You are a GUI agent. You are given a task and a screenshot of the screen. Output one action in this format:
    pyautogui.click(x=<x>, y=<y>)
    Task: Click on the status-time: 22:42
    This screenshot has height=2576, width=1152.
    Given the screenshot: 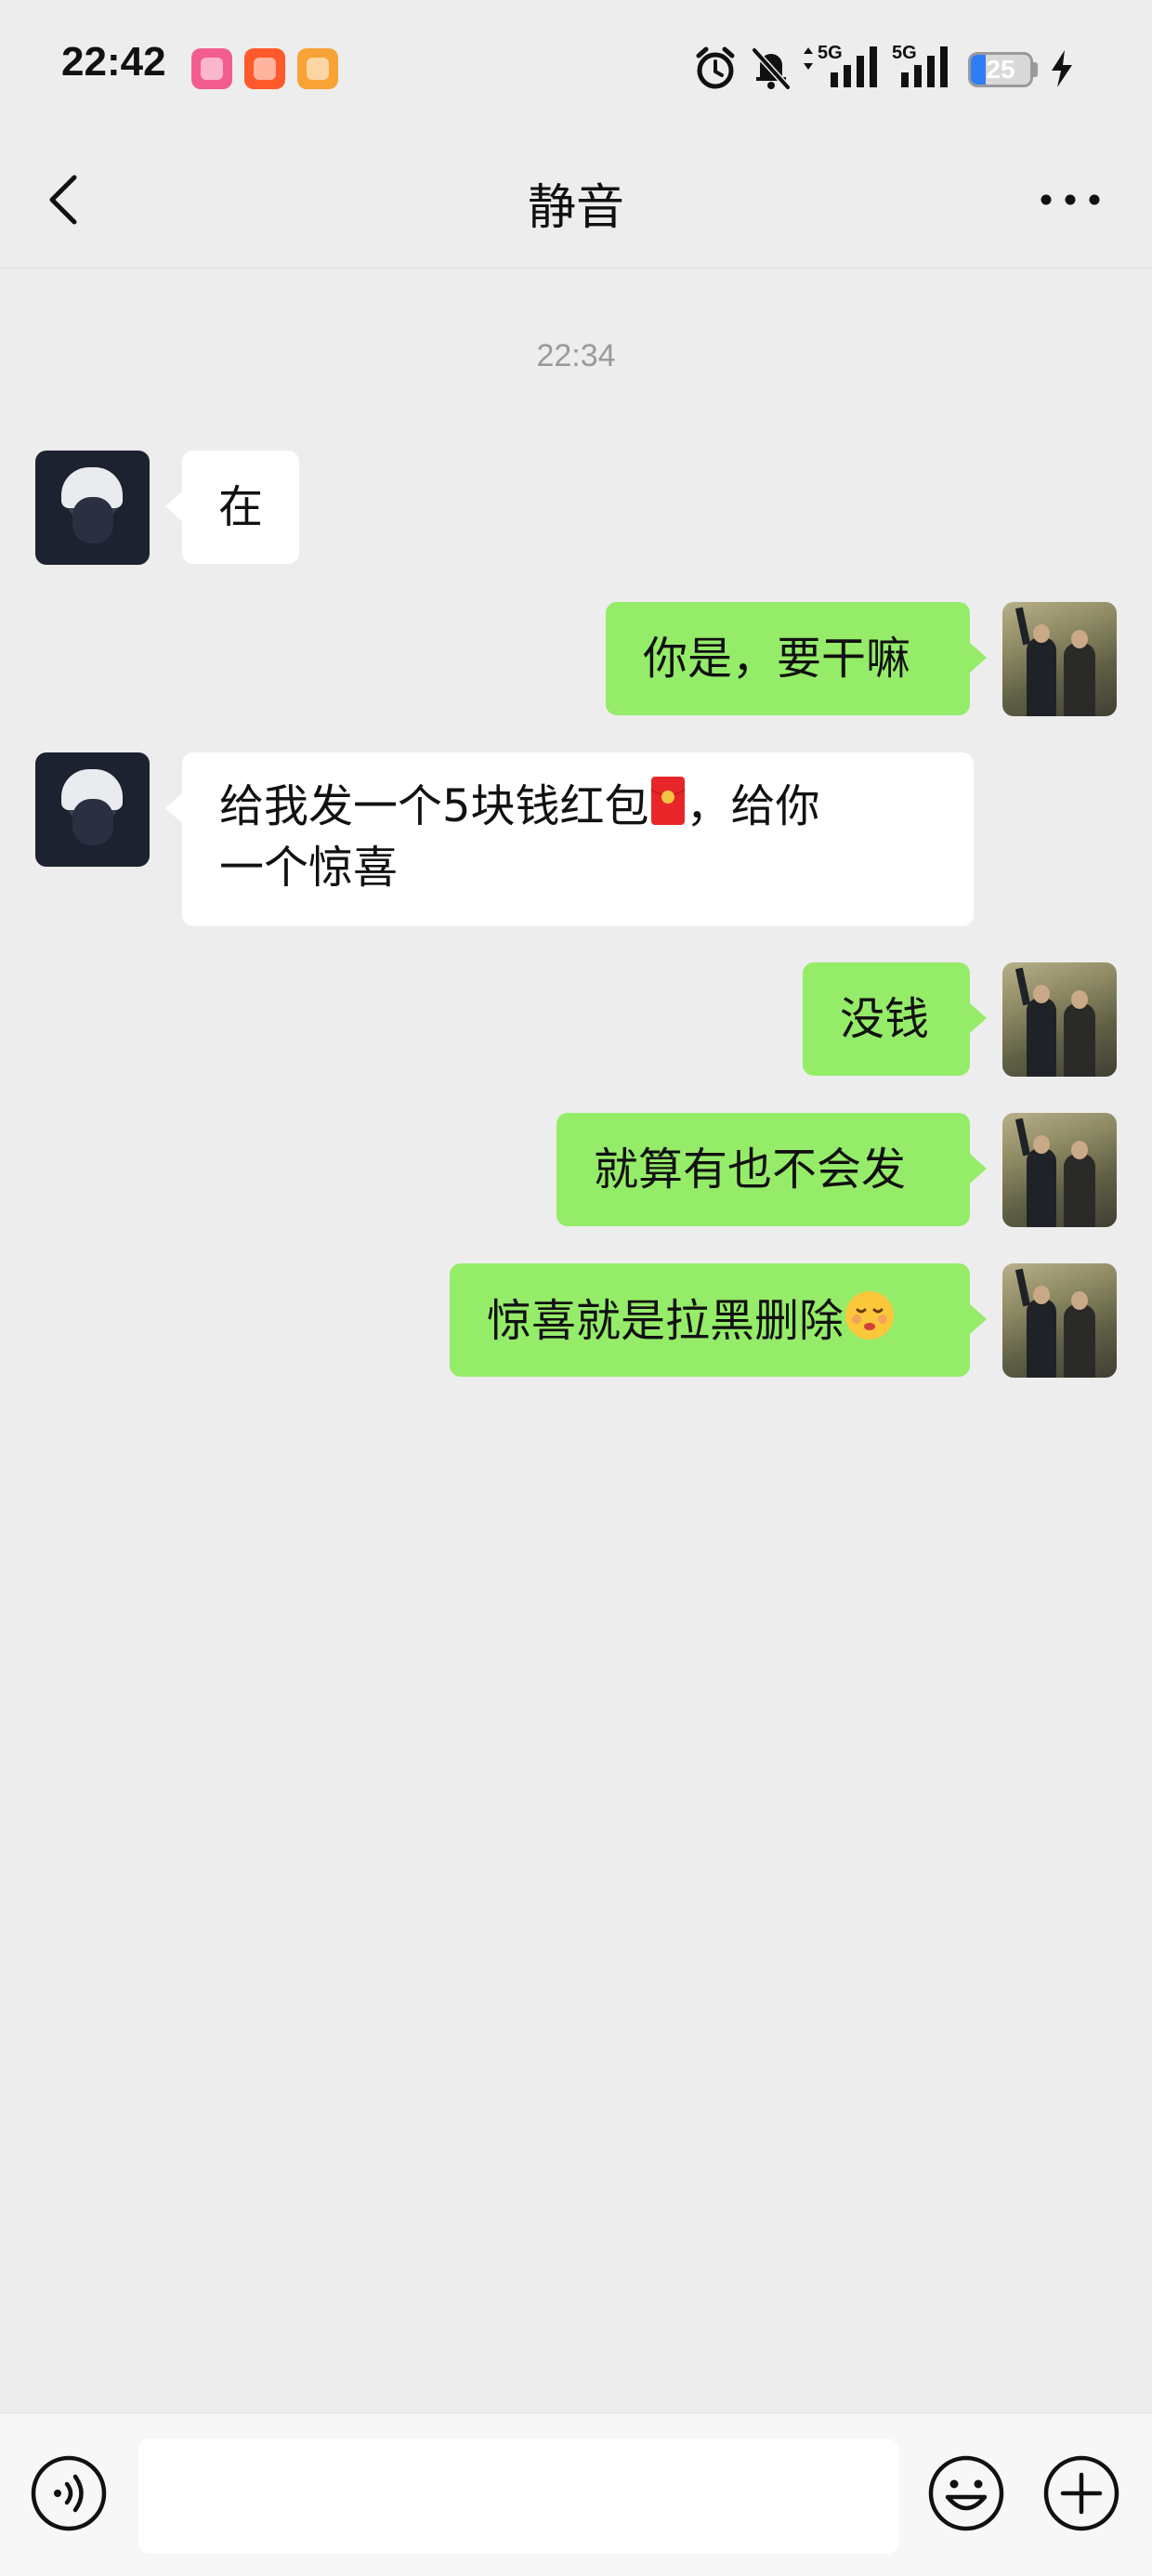 What is the action you would take?
    pyautogui.click(x=113, y=62)
    